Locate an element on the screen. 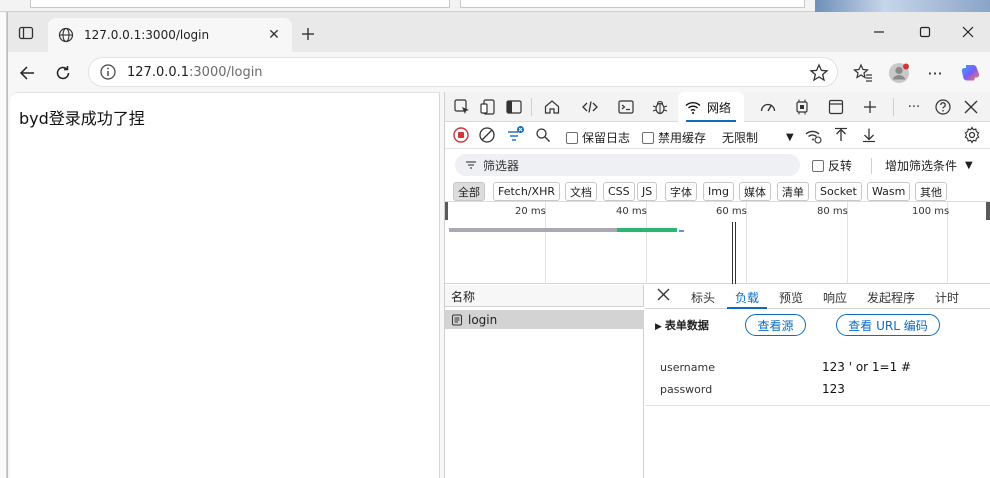  memory-chip-icon is located at coordinates (802, 107).